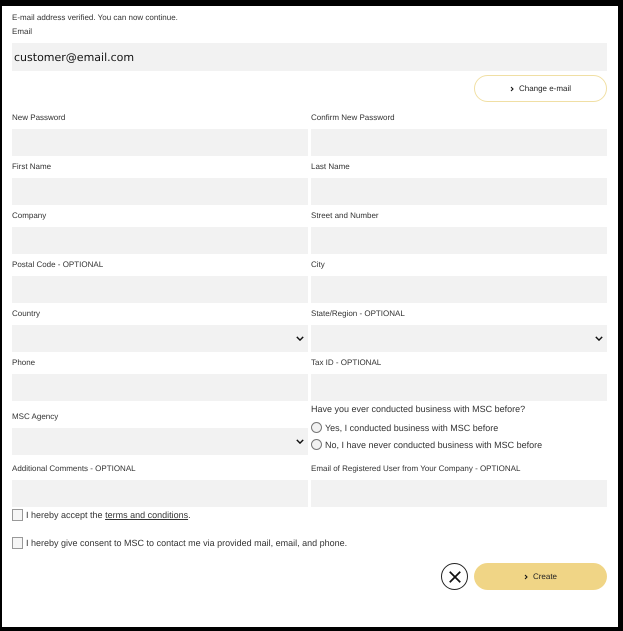 This screenshot has height=631, width=623. What do you see at coordinates (358, 313) in the screenshot?
I see `field-label: State/Region - OPTIONAL` at bounding box center [358, 313].